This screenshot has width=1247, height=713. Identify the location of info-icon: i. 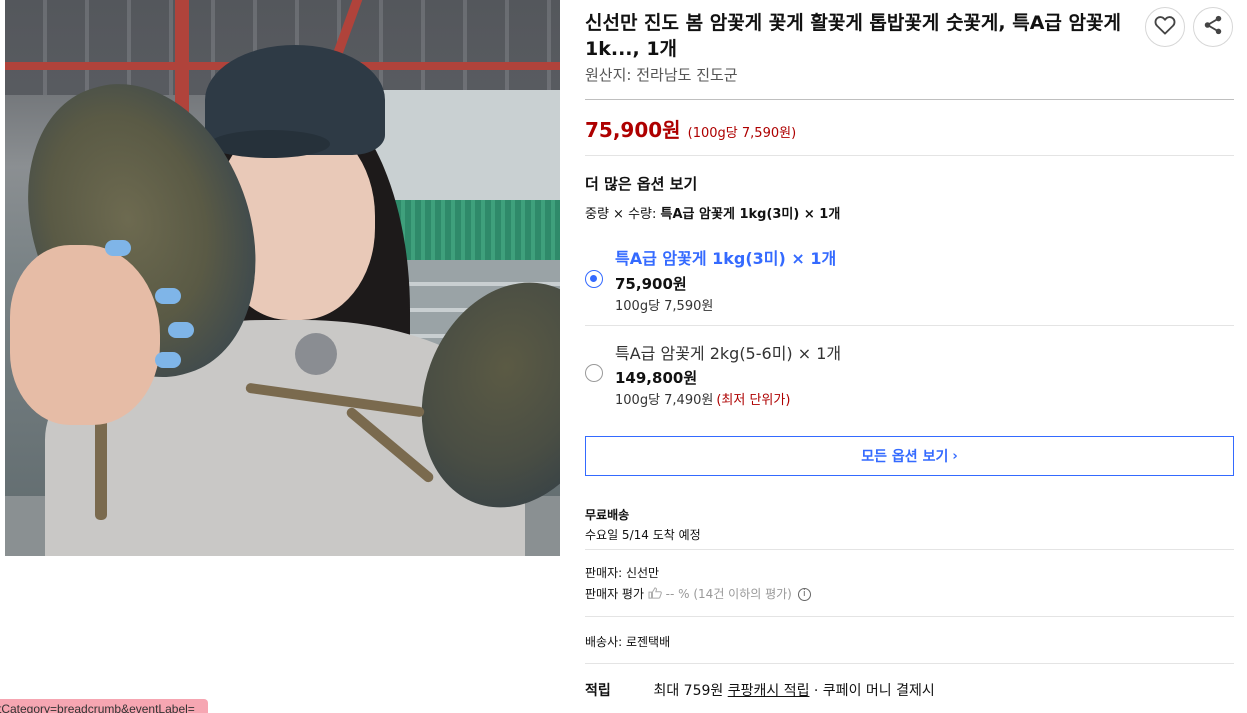
(804, 594).